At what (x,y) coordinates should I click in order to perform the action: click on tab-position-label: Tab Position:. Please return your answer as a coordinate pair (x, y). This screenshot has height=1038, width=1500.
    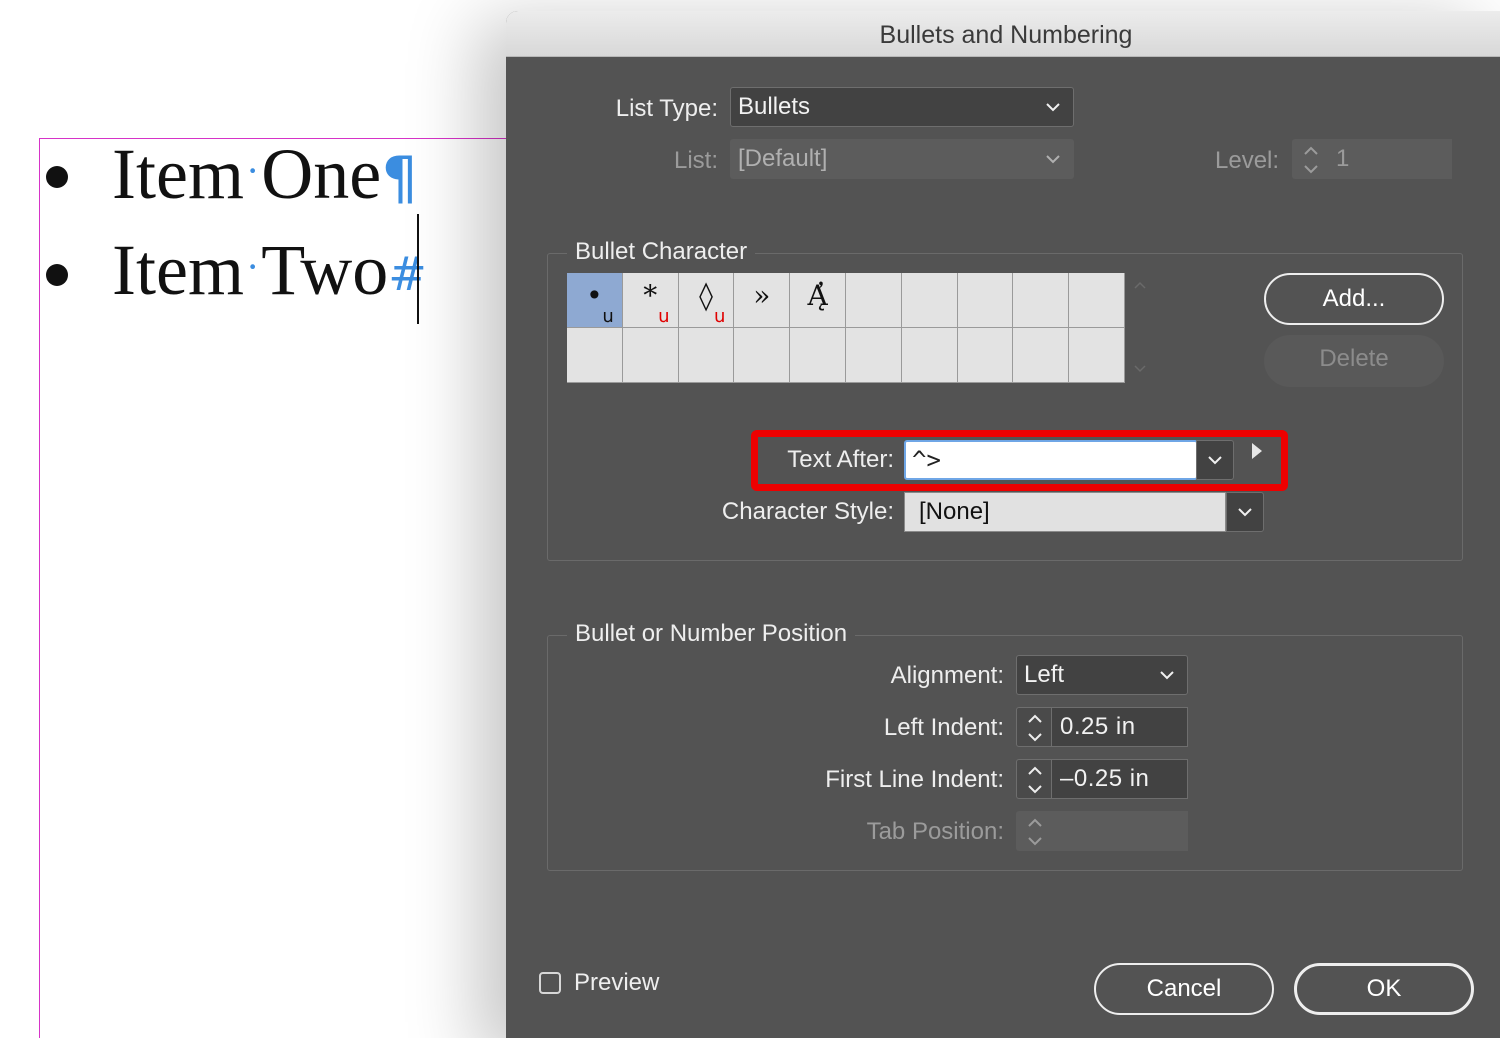
    Looking at the image, I should click on (935, 831).